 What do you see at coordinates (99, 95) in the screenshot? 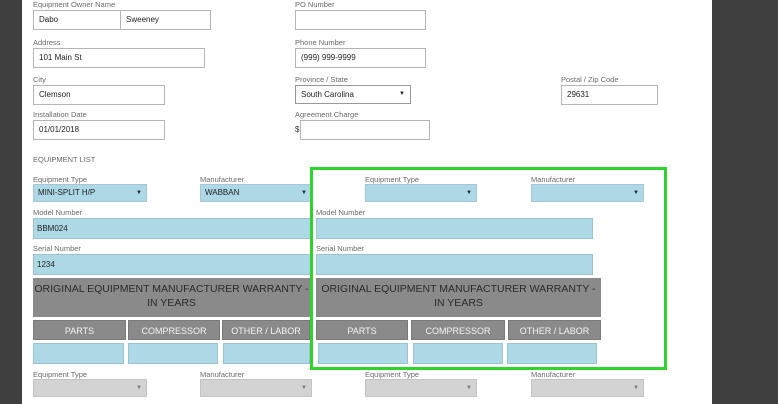
I see `city-input: Clemson` at bounding box center [99, 95].